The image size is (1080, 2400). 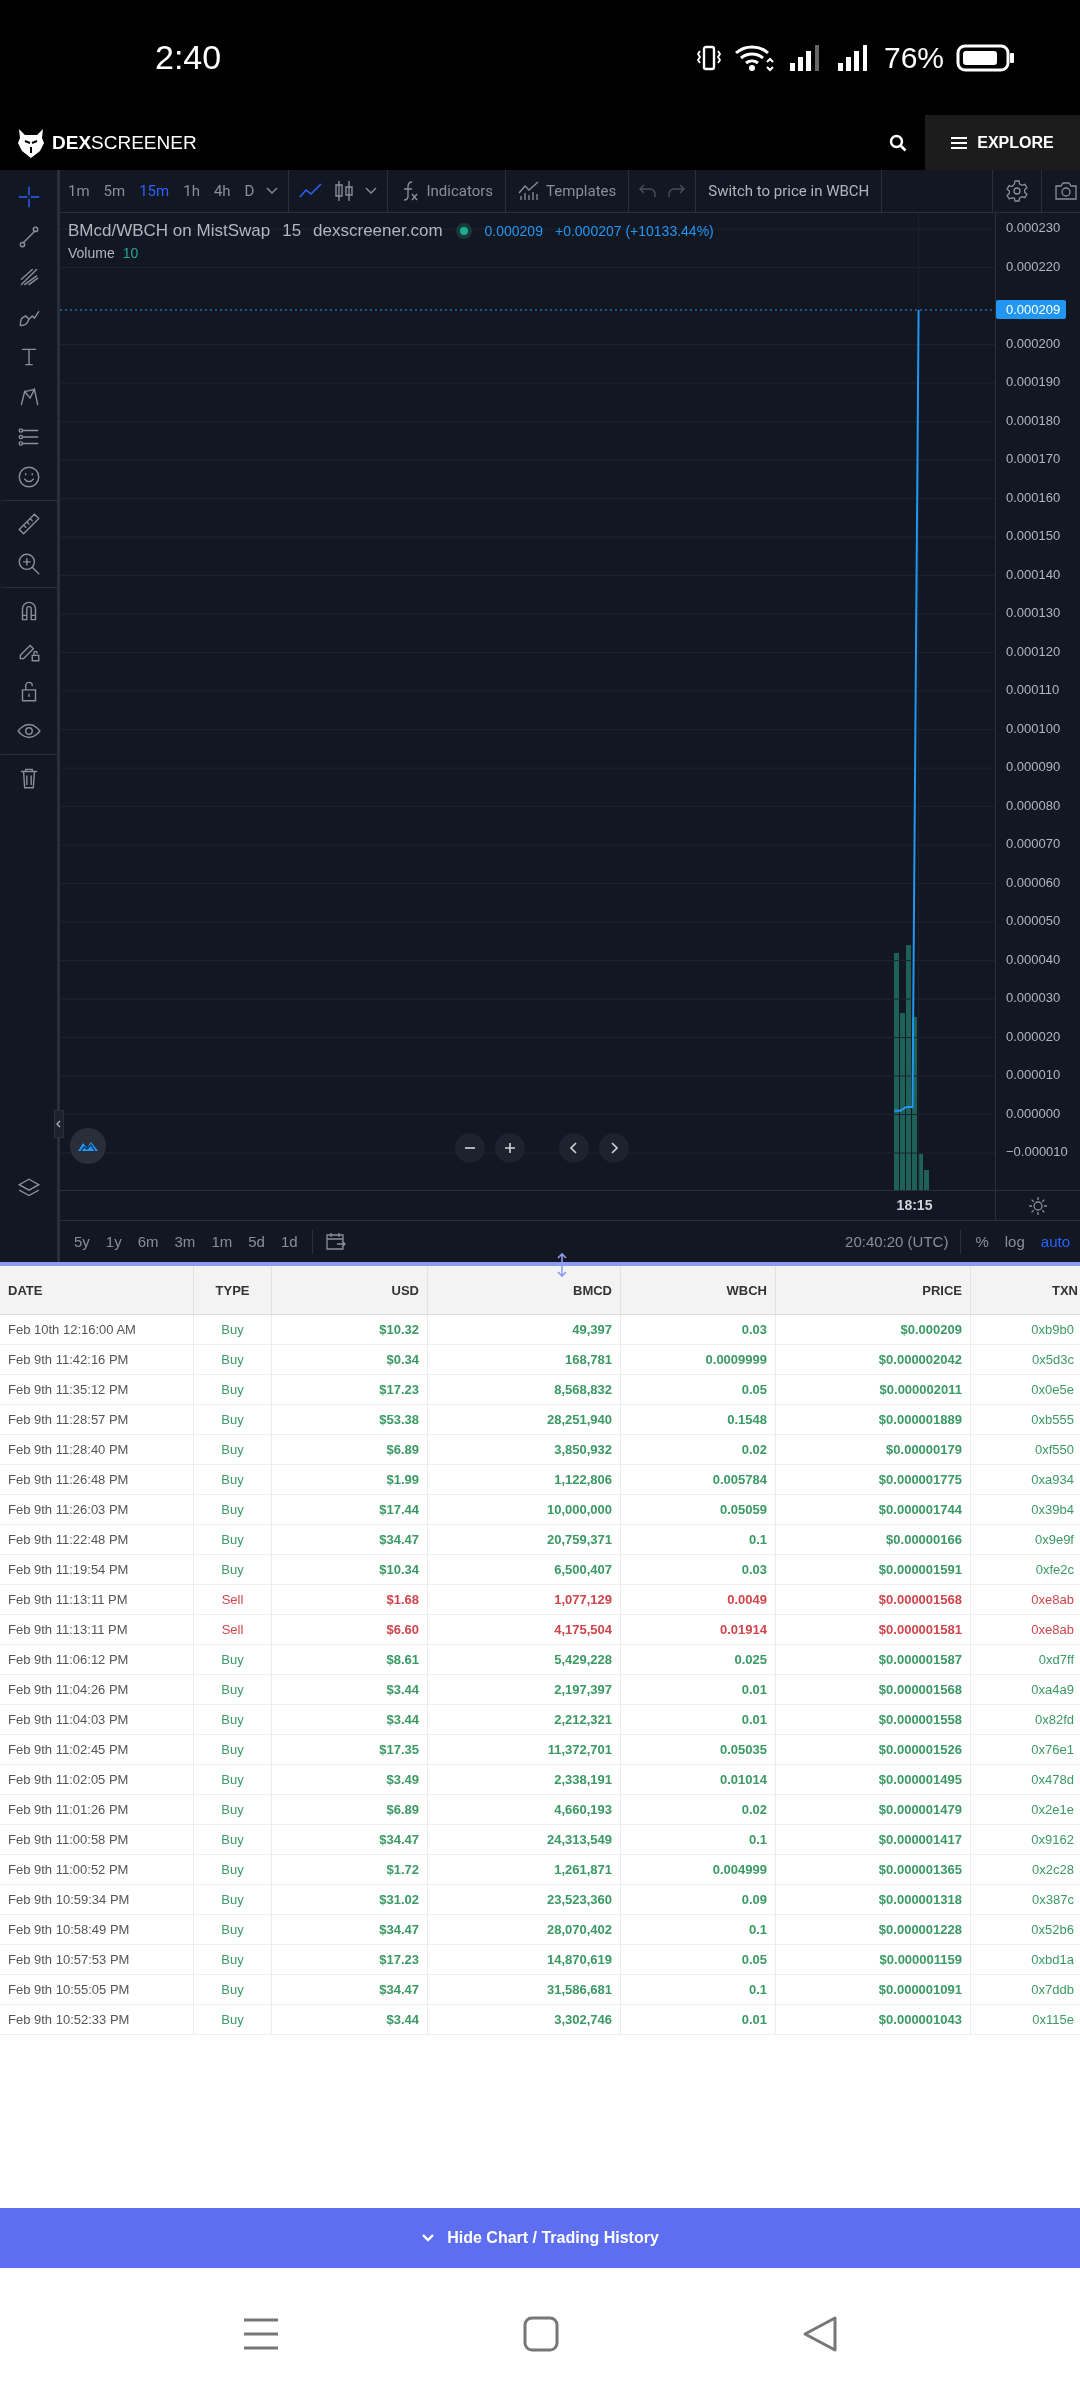 What do you see at coordinates (873, 1629) in the screenshot?
I see `table-cell: $0.000001581` at bounding box center [873, 1629].